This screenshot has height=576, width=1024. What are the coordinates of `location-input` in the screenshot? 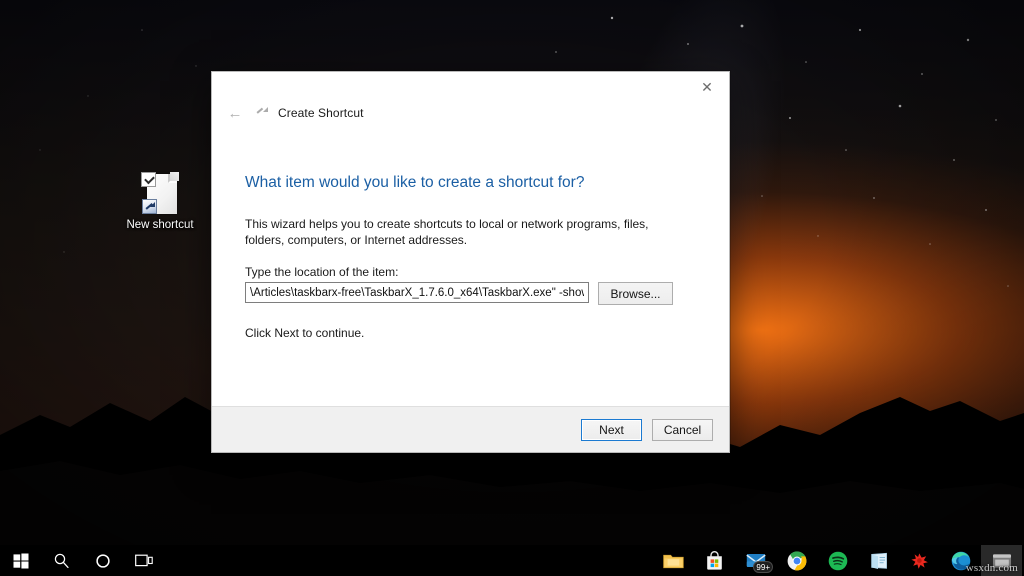 It's located at (417, 292).